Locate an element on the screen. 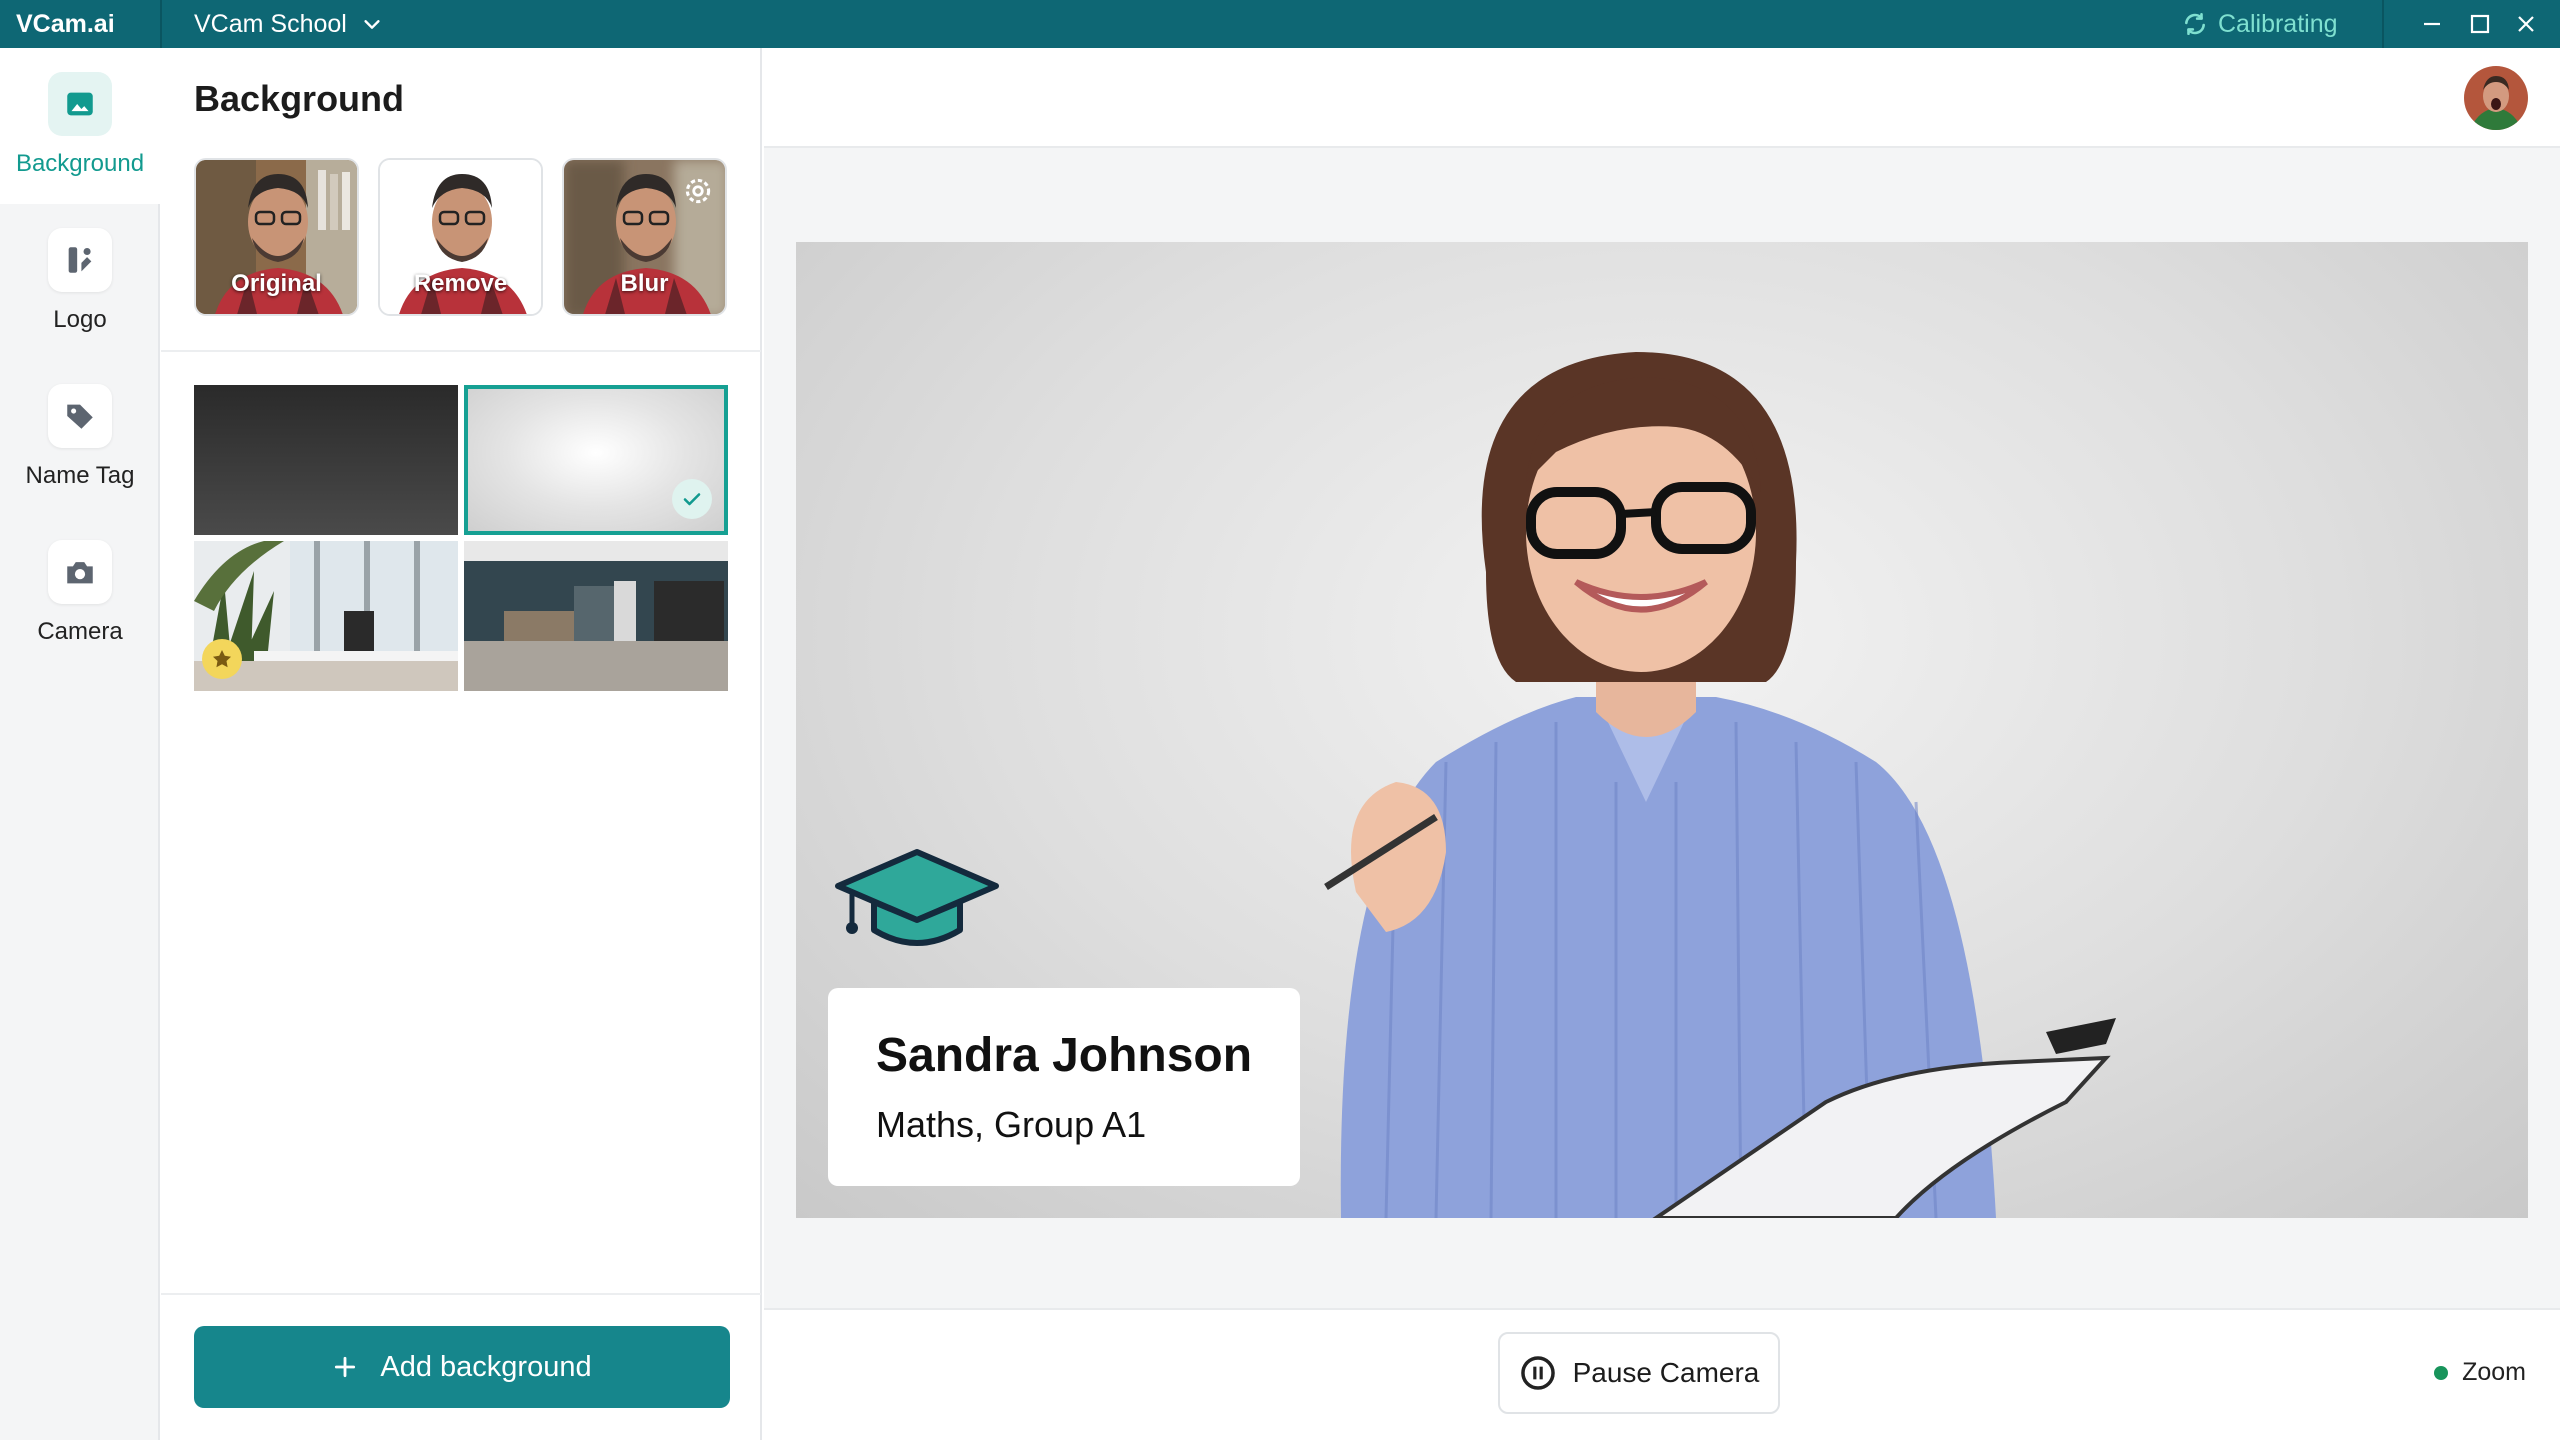  maximize-button is located at coordinates (2480, 24).